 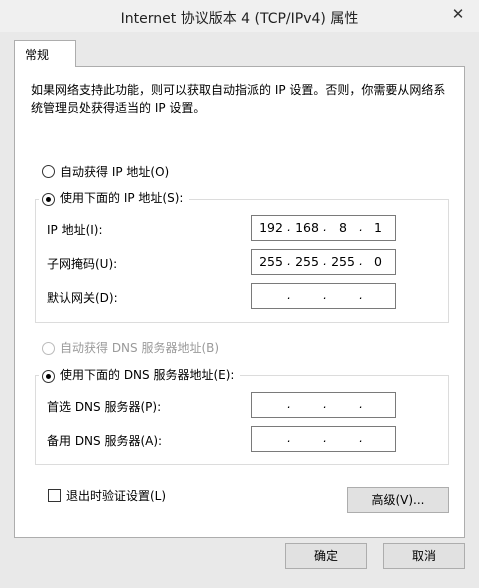 I want to click on tab-general: 常规, so click(x=45, y=53).